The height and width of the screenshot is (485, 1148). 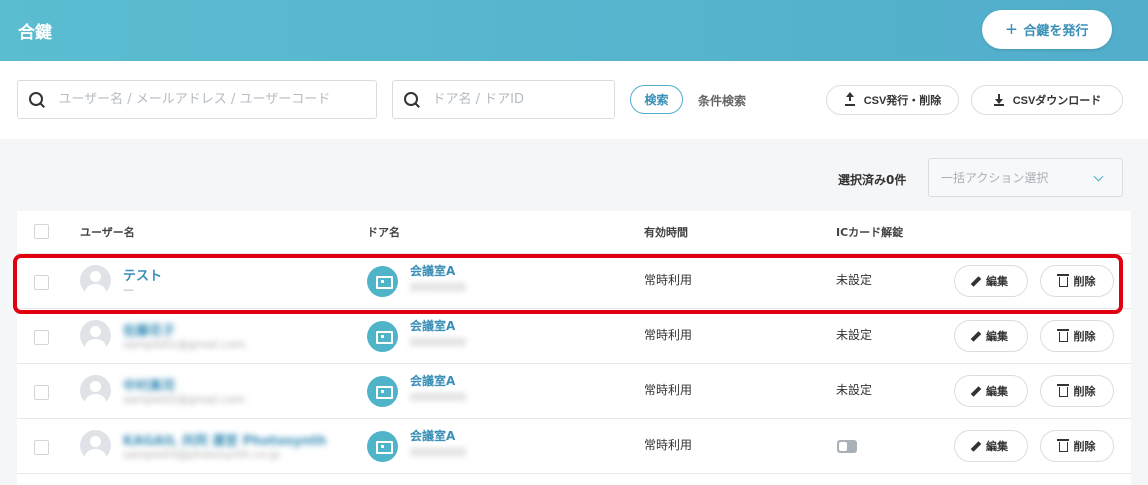 I want to click on user-email: —, so click(x=128, y=289).